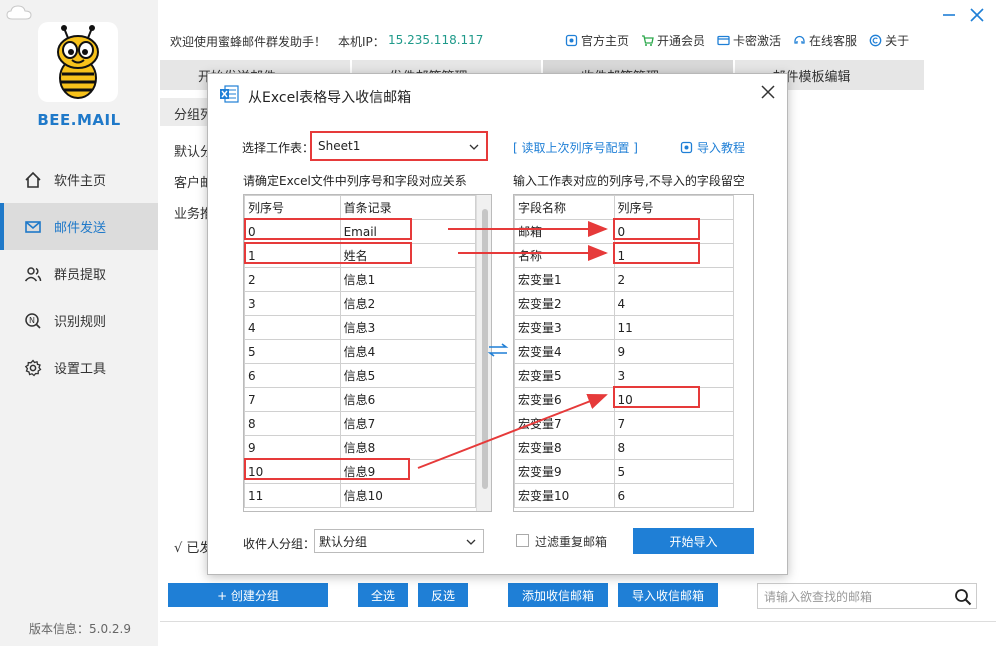 The width and height of the screenshot is (996, 646). I want to click on cell: 5, so click(292, 351).